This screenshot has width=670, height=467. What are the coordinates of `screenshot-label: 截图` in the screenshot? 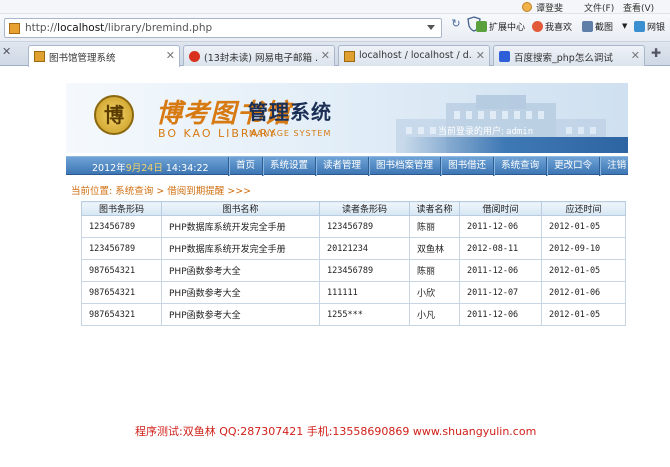 It's located at (604, 28).